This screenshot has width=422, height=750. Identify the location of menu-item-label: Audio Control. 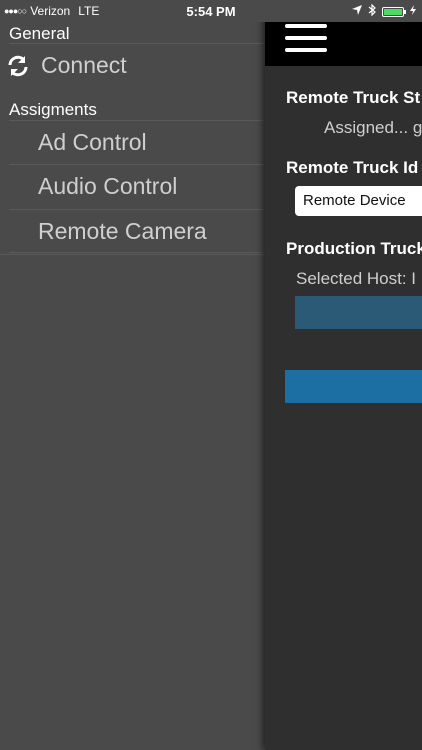
(108, 186).